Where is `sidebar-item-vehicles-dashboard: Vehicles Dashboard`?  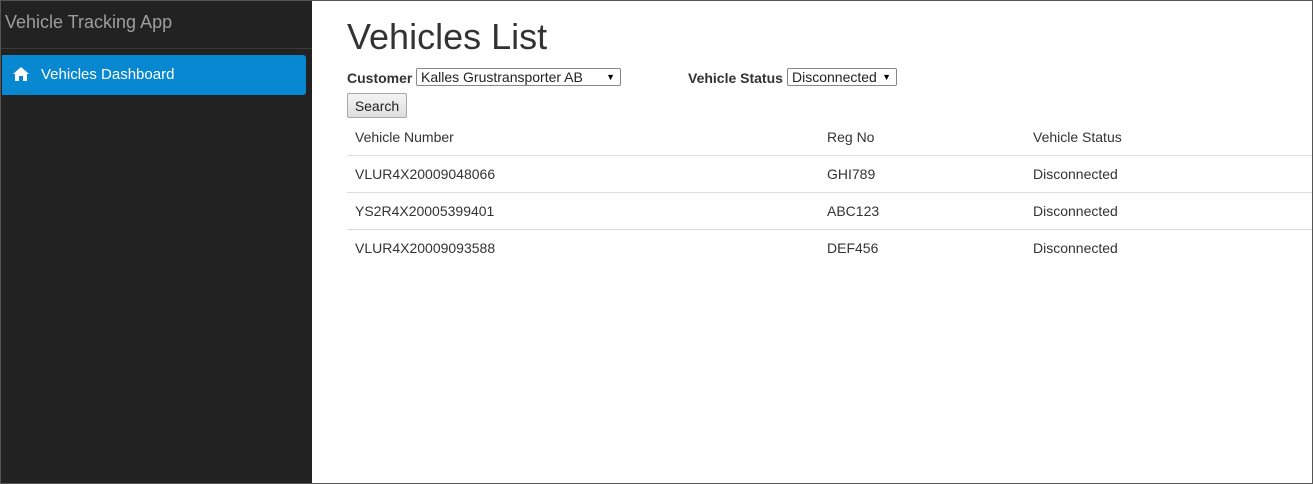
sidebar-item-vehicles-dashboard: Vehicles Dashboard is located at coordinates (154, 75).